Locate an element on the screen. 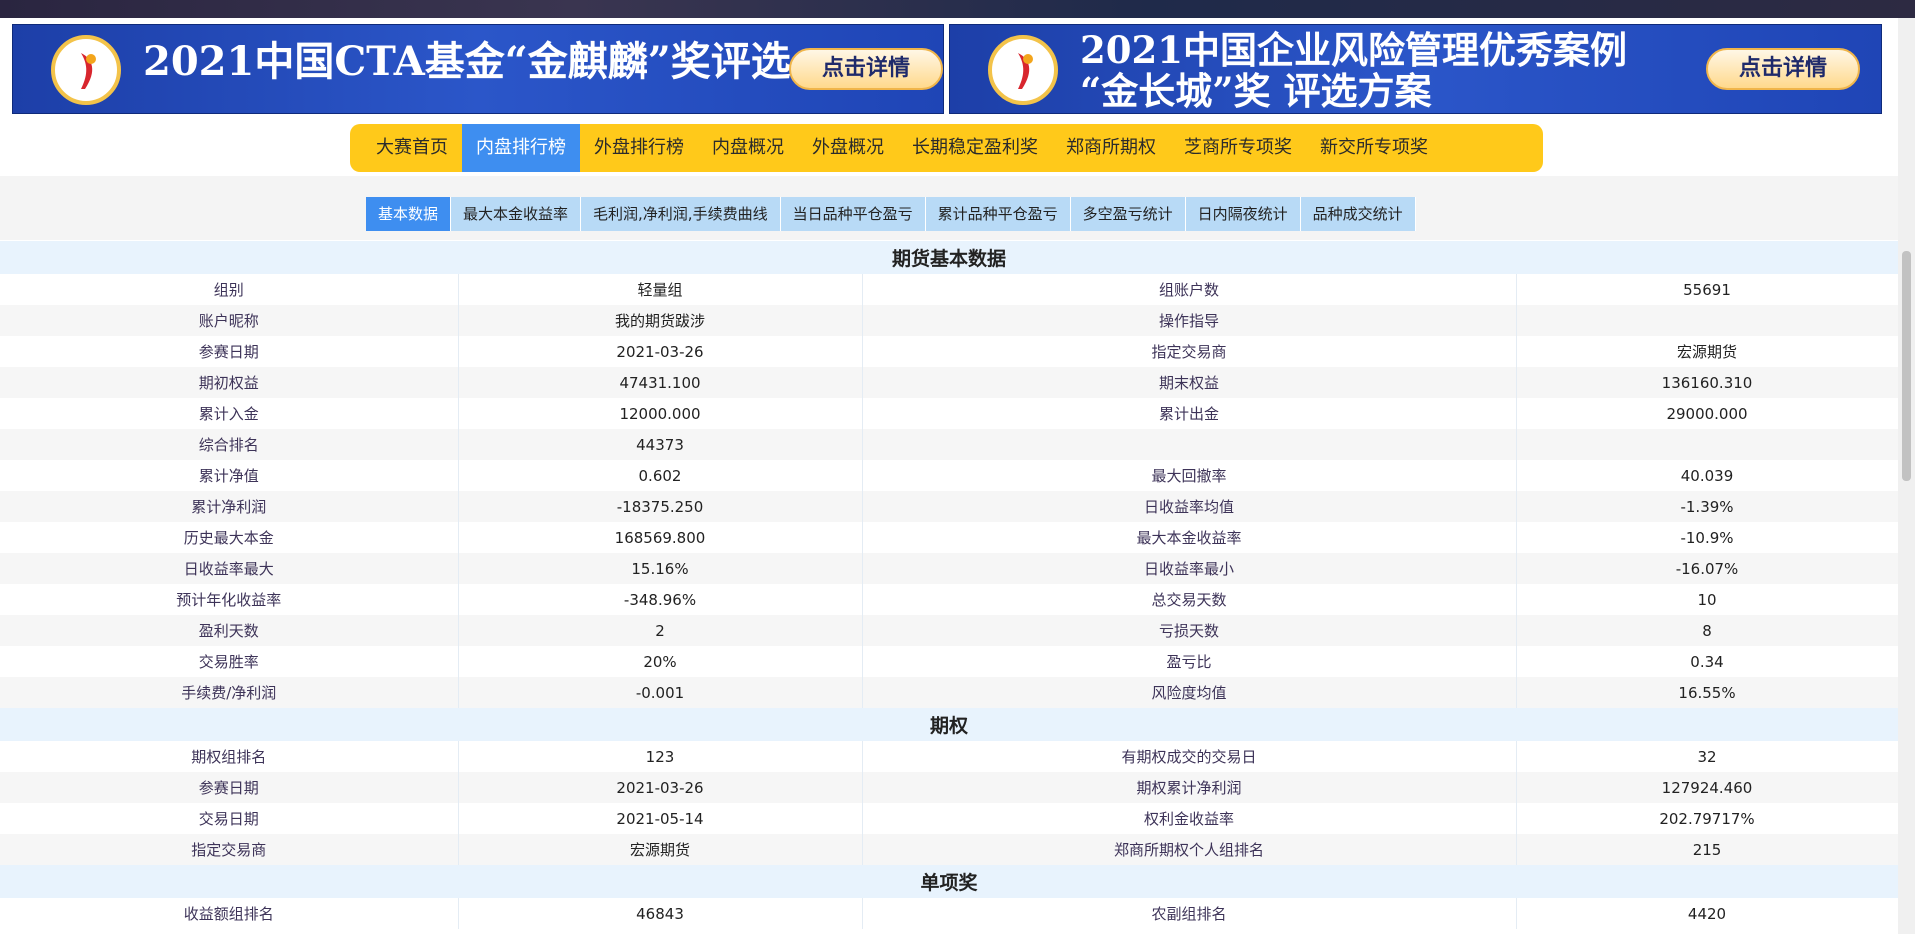 Image resolution: width=1915 pixels, height=934 pixels. nav-domestic-ranking: 内盘排行榜 is located at coordinates (521, 148).